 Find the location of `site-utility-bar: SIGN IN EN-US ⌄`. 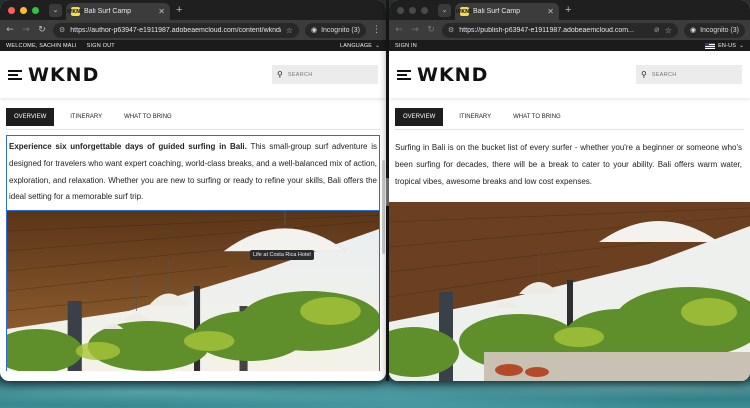

site-utility-bar: SIGN IN EN-US ⌄ is located at coordinates (569, 45).